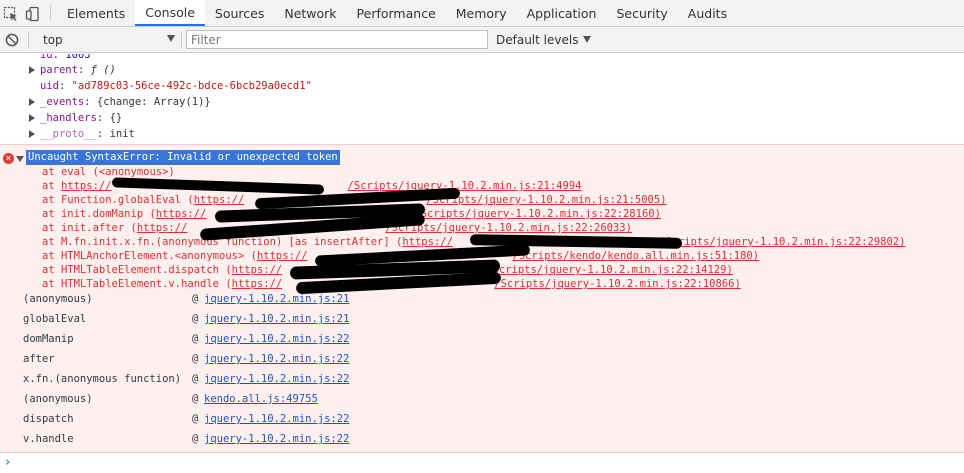 The image size is (964, 473). Describe the element at coordinates (87, 134) in the screenshot. I see `property-proto: __proto__: init` at that location.